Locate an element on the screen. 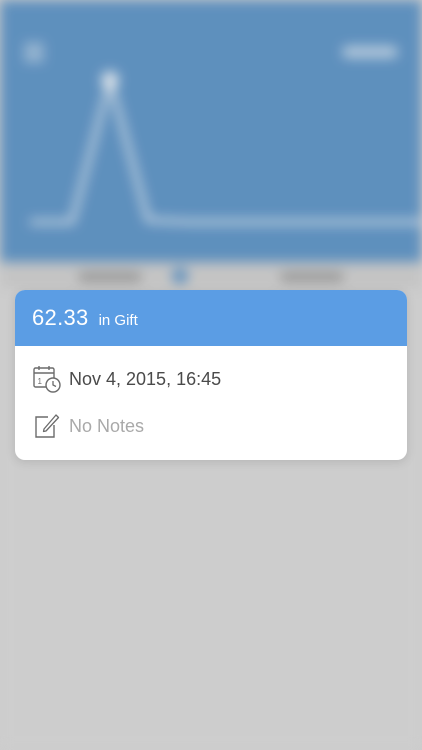  transaction-amount: 62.33 is located at coordinates (60, 317).